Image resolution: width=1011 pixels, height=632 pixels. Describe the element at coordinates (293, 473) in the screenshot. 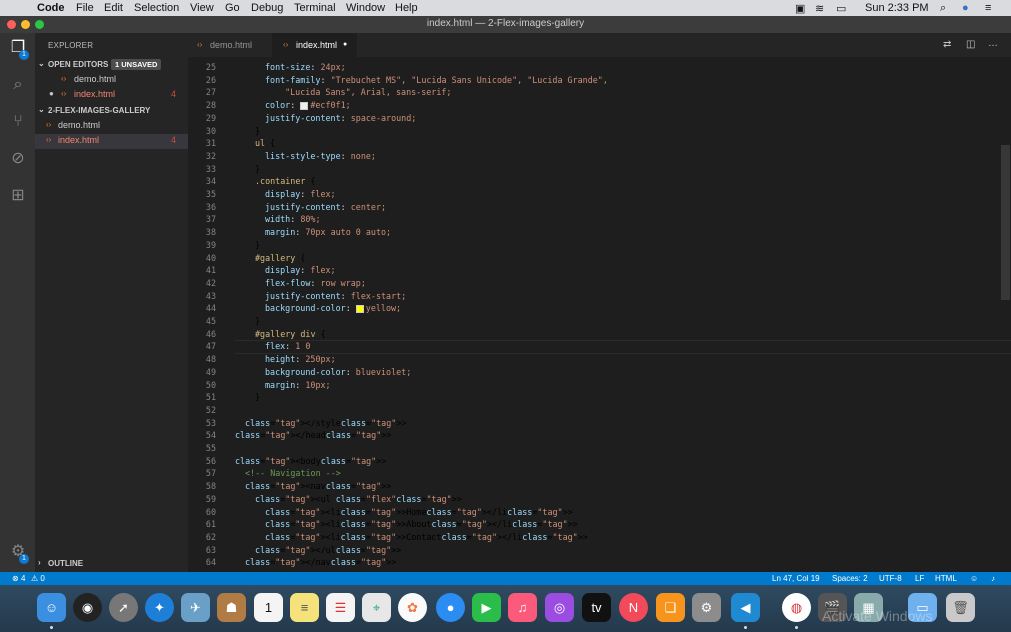

I see `code-line: <!-- Navigation -->` at that location.